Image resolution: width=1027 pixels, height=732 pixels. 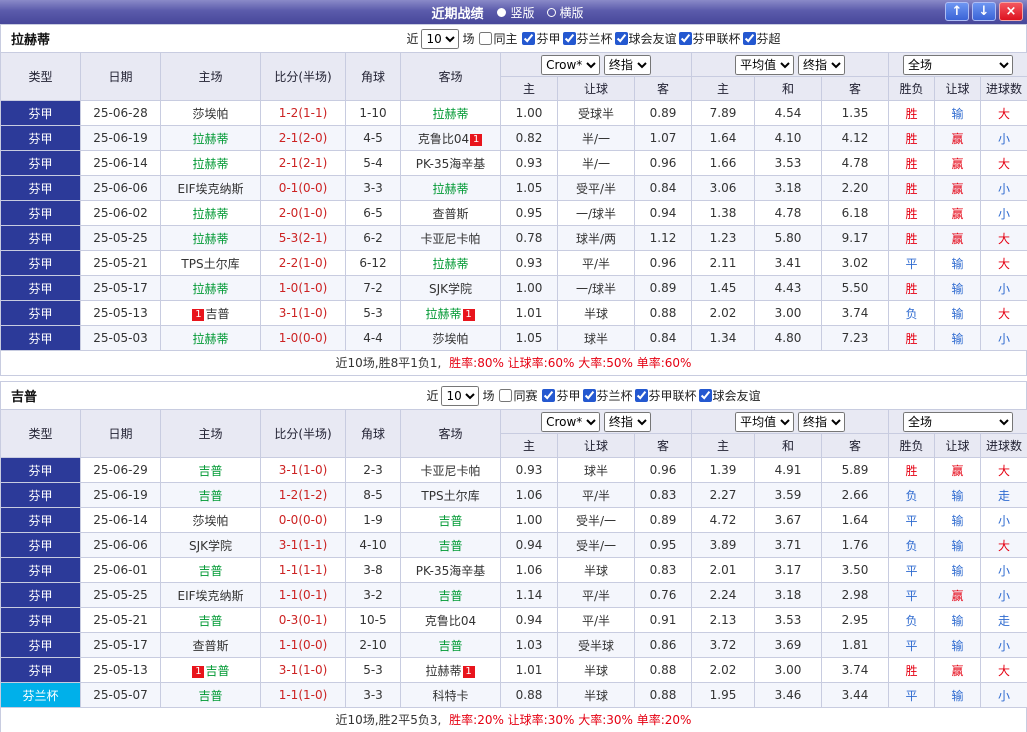 I want to click on away-team-cell: 拉赫蒂, so click(x=450, y=263).